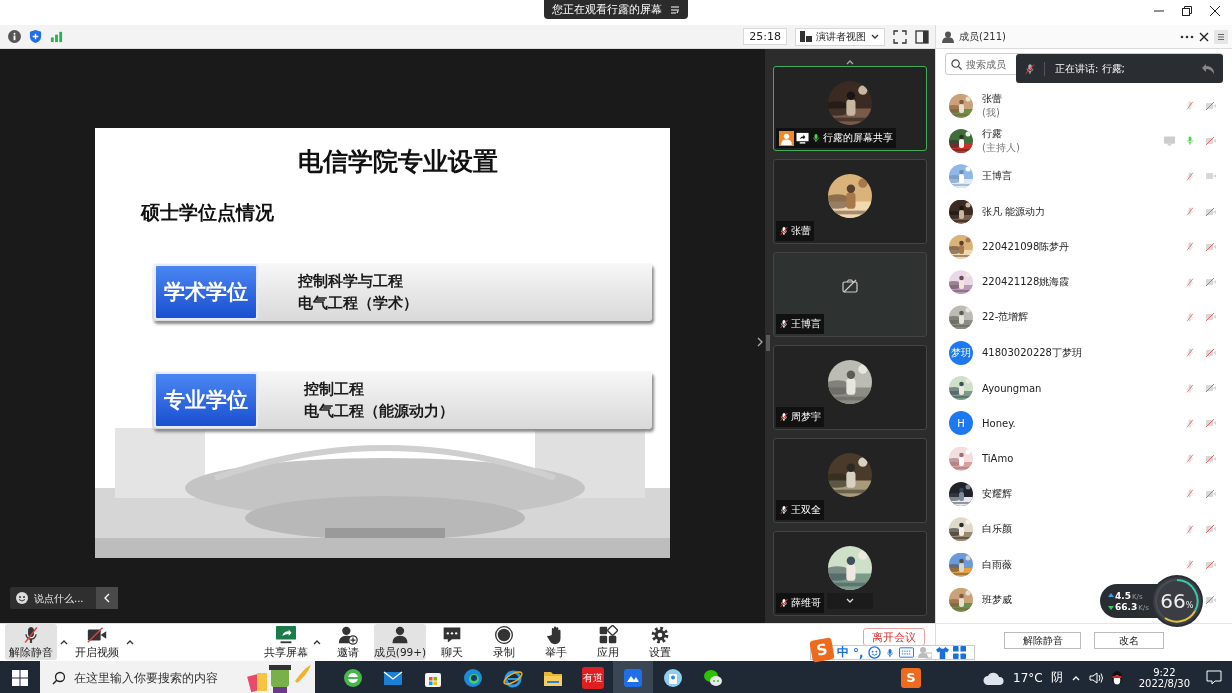 The image size is (1232, 693). What do you see at coordinates (1126, 606) in the screenshot?
I see `download-speed: 66.3` at bounding box center [1126, 606].